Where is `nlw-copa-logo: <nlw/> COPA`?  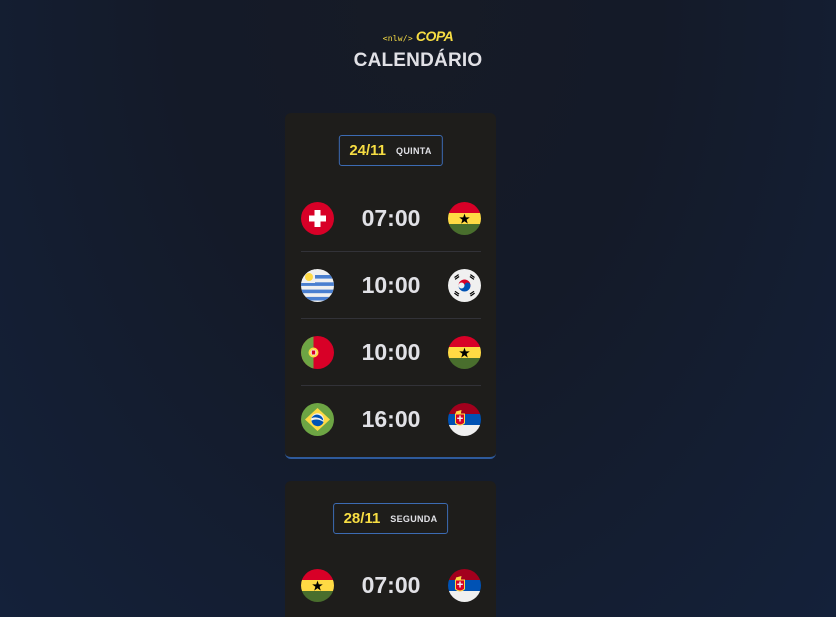 nlw-copa-logo: <nlw/> COPA is located at coordinates (418, 36).